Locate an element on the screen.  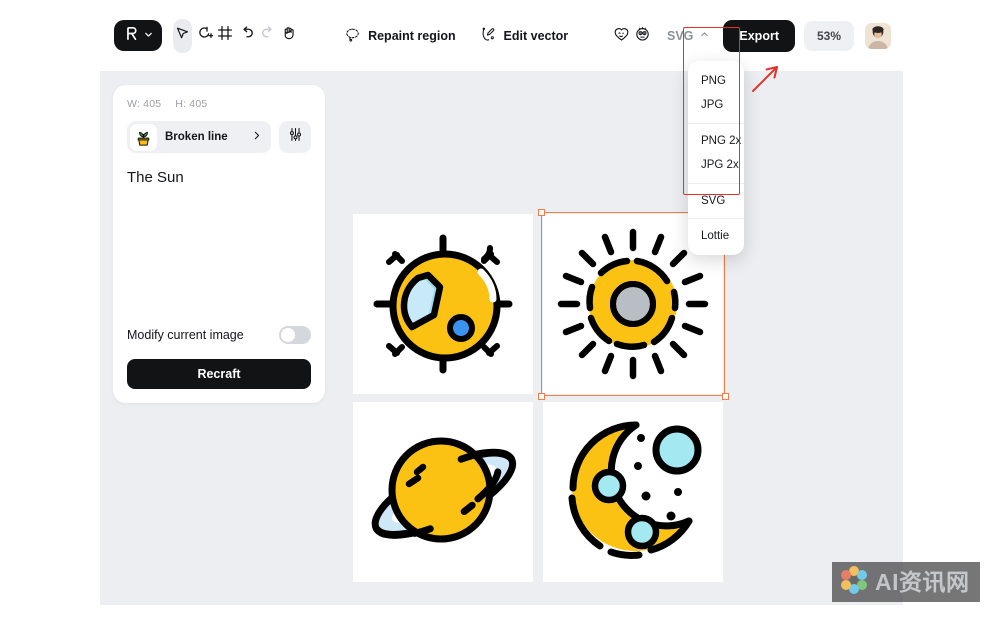
style-row: Broken line is located at coordinates (219, 137).